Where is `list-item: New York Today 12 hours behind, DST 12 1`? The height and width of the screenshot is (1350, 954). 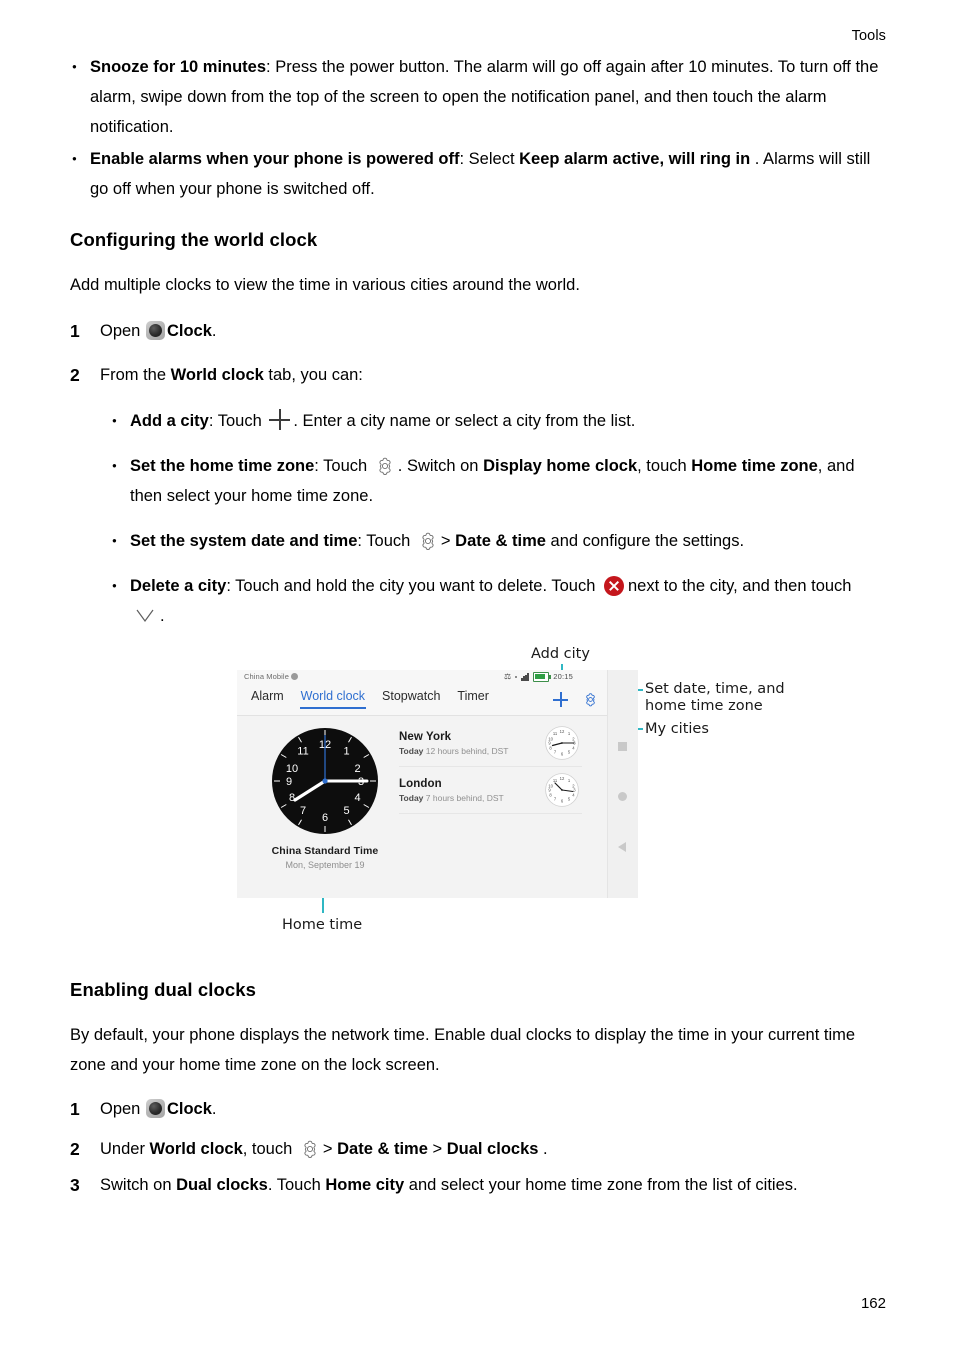
list-item: New York Today 12 hours behind, DST 12 1 is located at coordinates (490, 743).